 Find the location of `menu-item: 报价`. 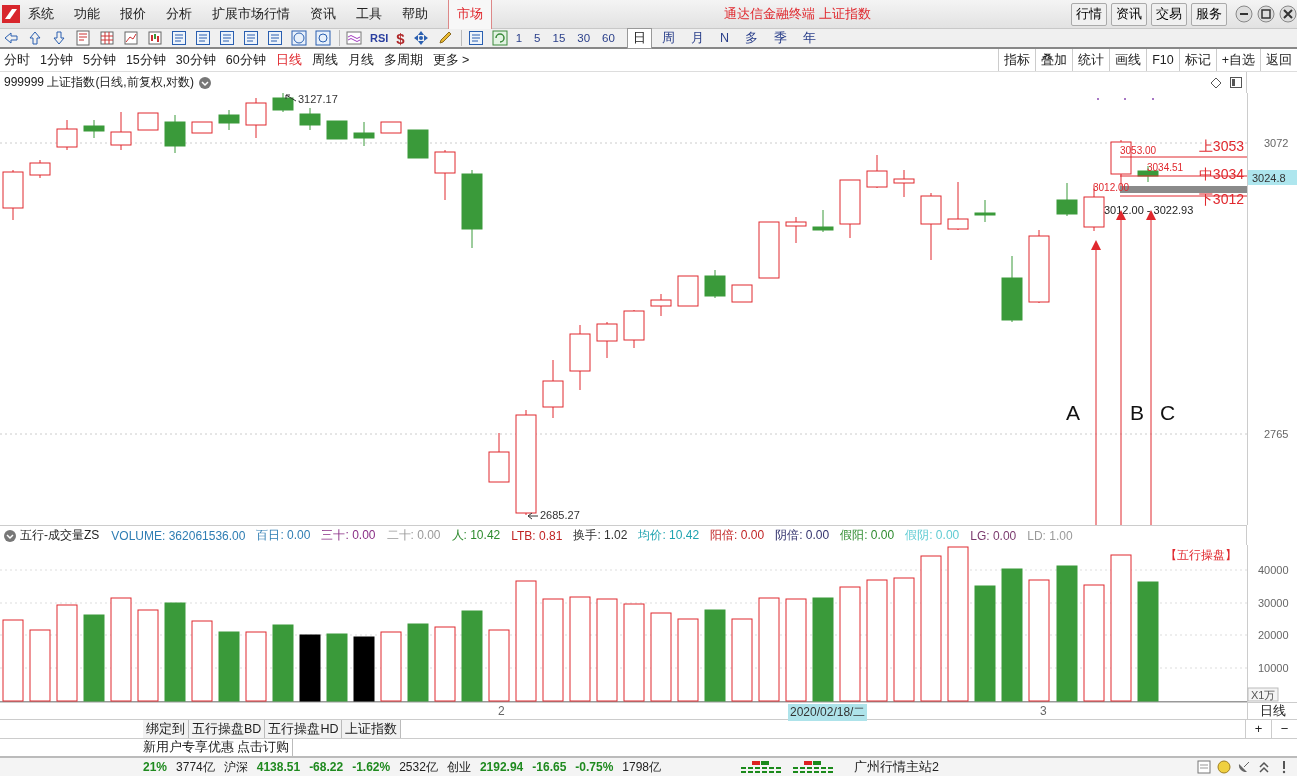

menu-item: 报价 is located at coordinates (133, 14).